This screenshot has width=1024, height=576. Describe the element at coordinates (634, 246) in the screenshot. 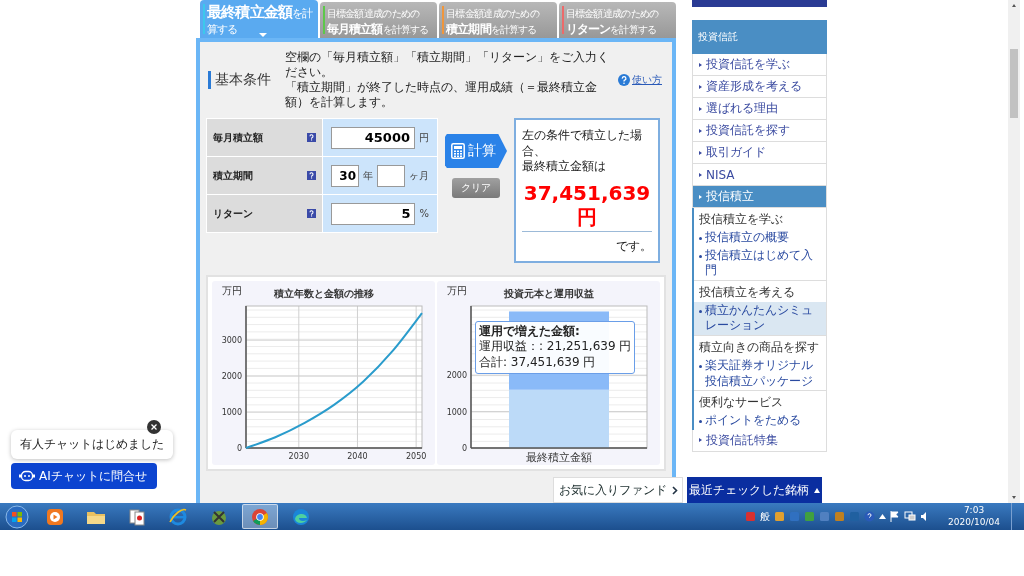

I see `result-suffix: です。` at that location.